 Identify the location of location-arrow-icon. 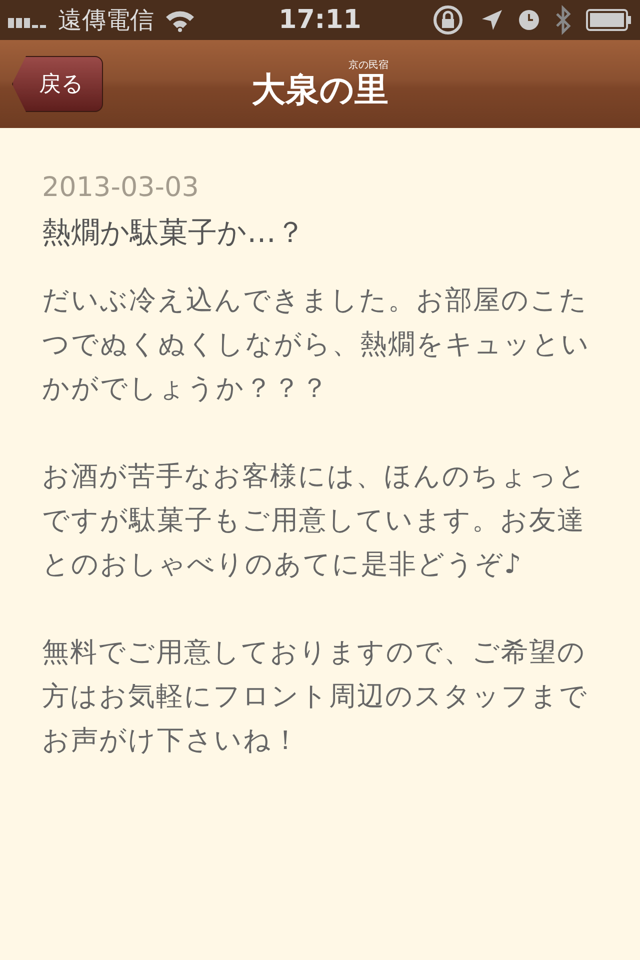
(492, 20).